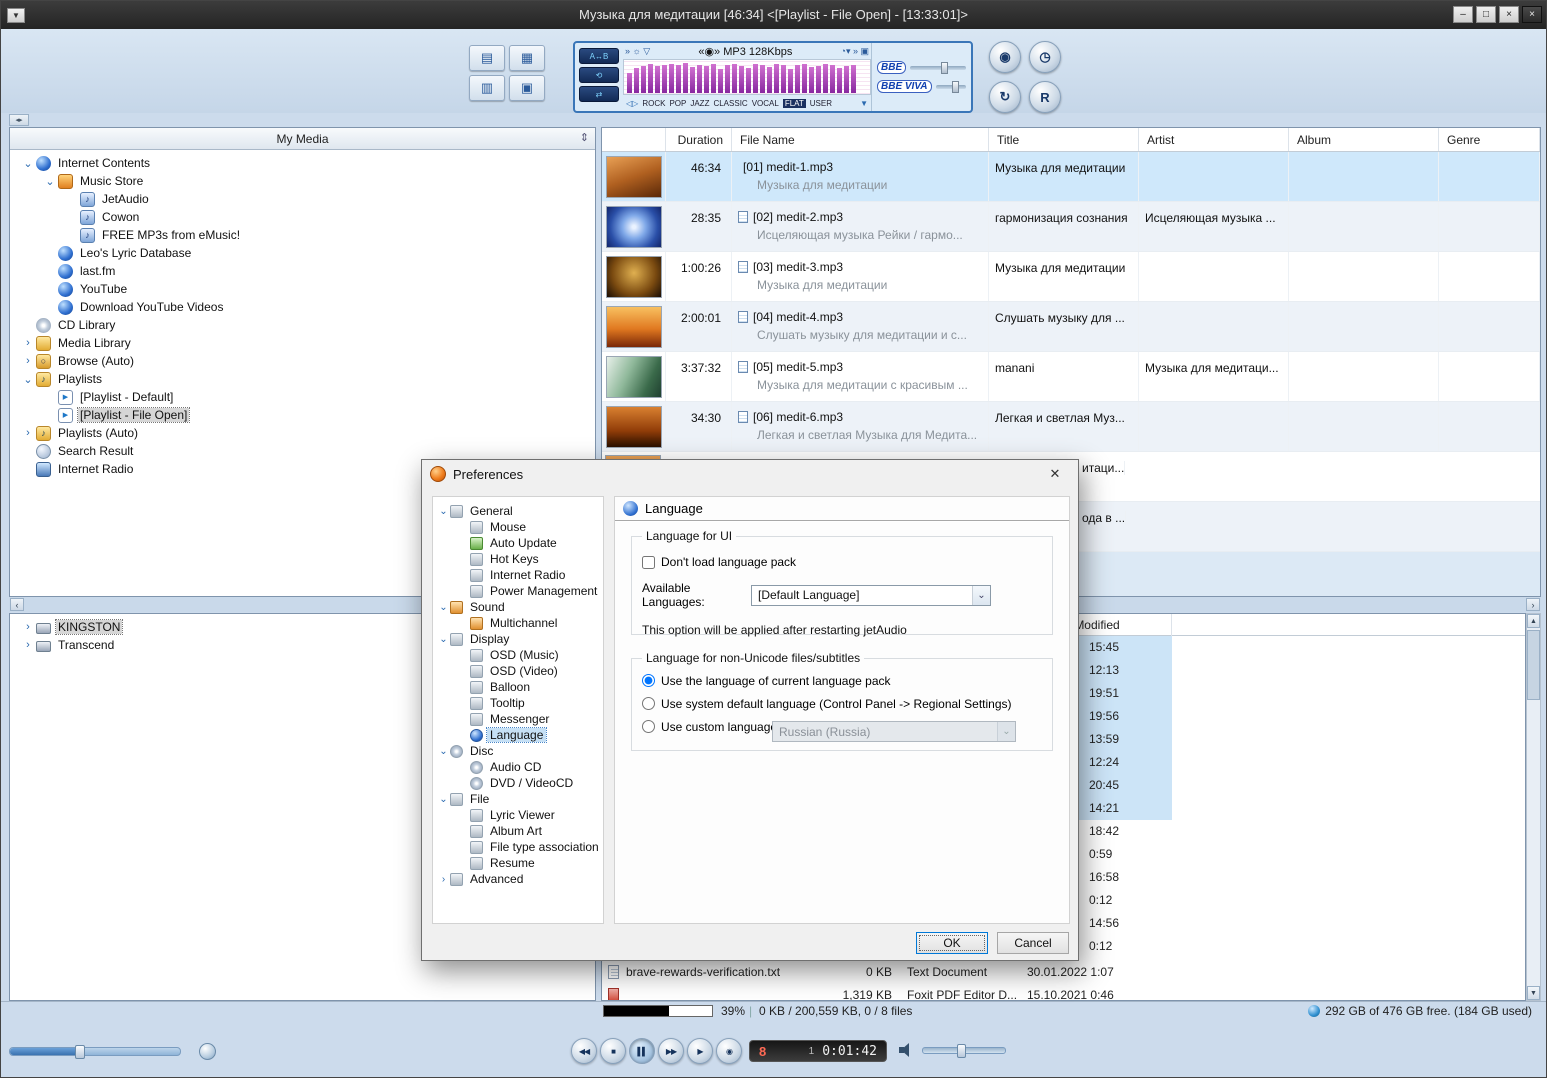  What do you see at coordinates (527, 88) in the screenshot?
I see `skin-mode-button: ▣` at bounding box center [527, 88].